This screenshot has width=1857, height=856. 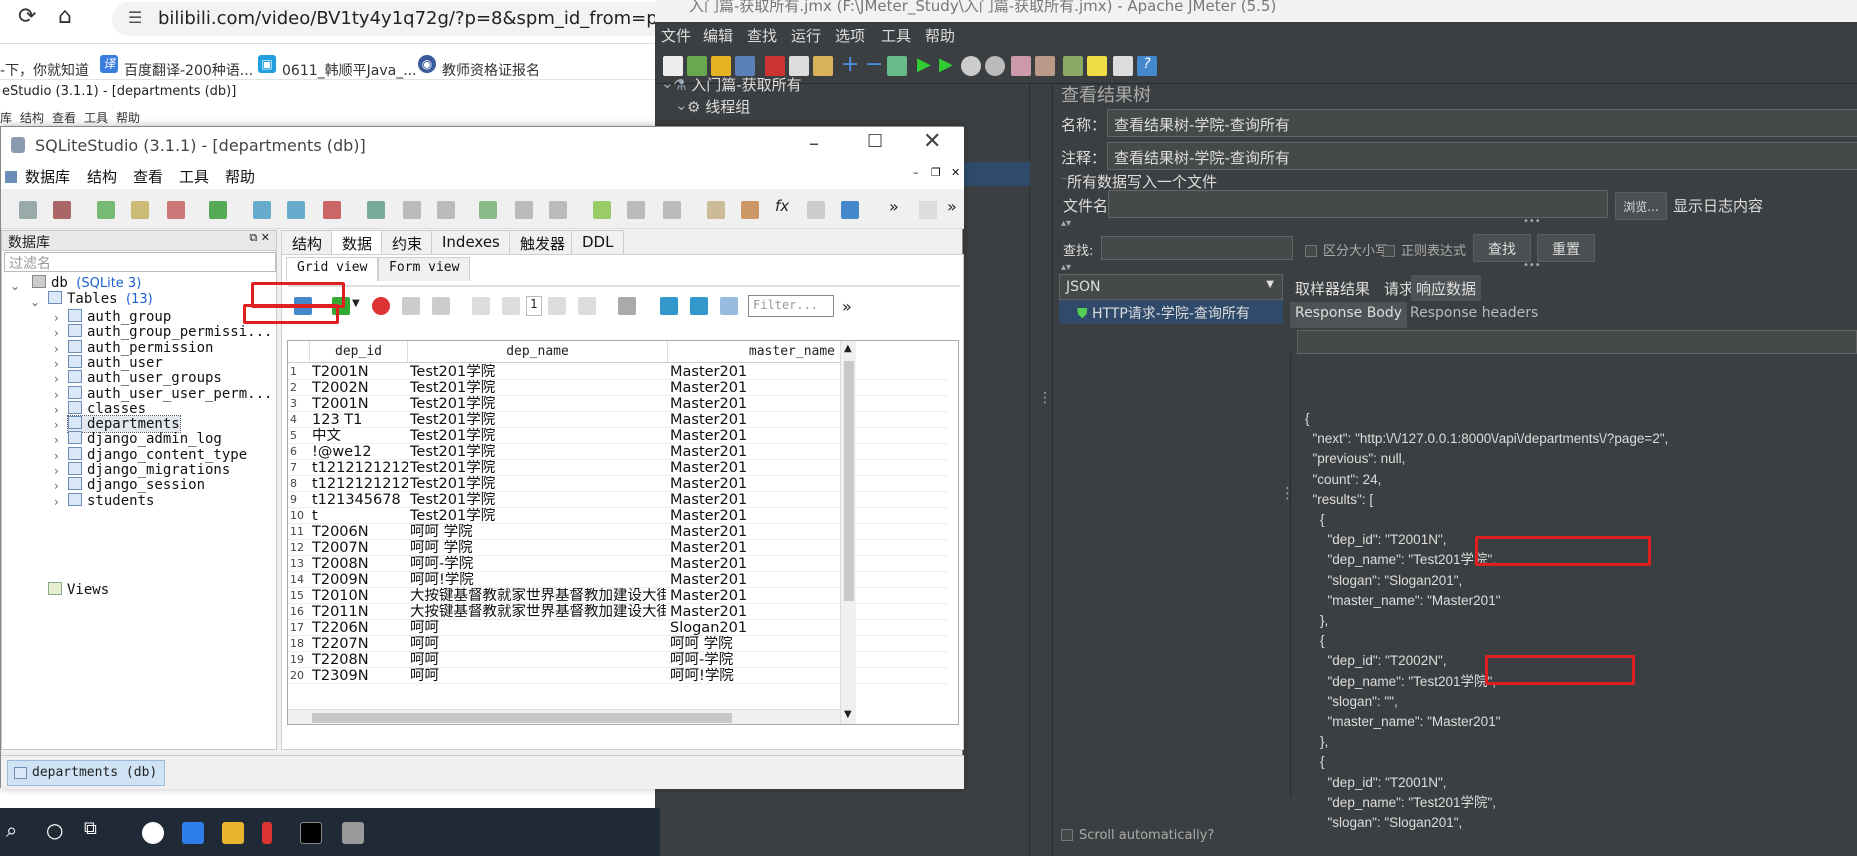 What do you see at coordinates (737, 84) in the screenshot?
I see `tree-node-testplan: ⚗ 入门篇-获取所有` at bounding box center [737, 84].